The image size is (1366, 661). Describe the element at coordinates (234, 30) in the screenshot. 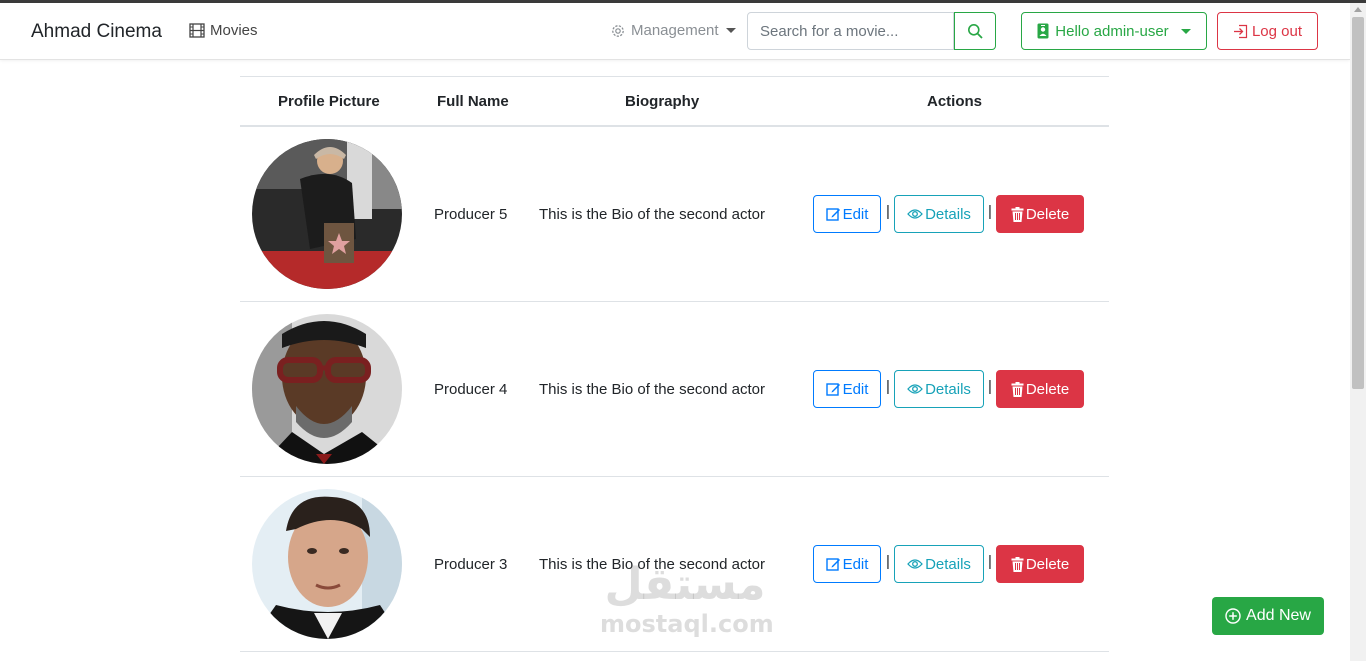

I see `nav-movies-label: Movies` at that location.